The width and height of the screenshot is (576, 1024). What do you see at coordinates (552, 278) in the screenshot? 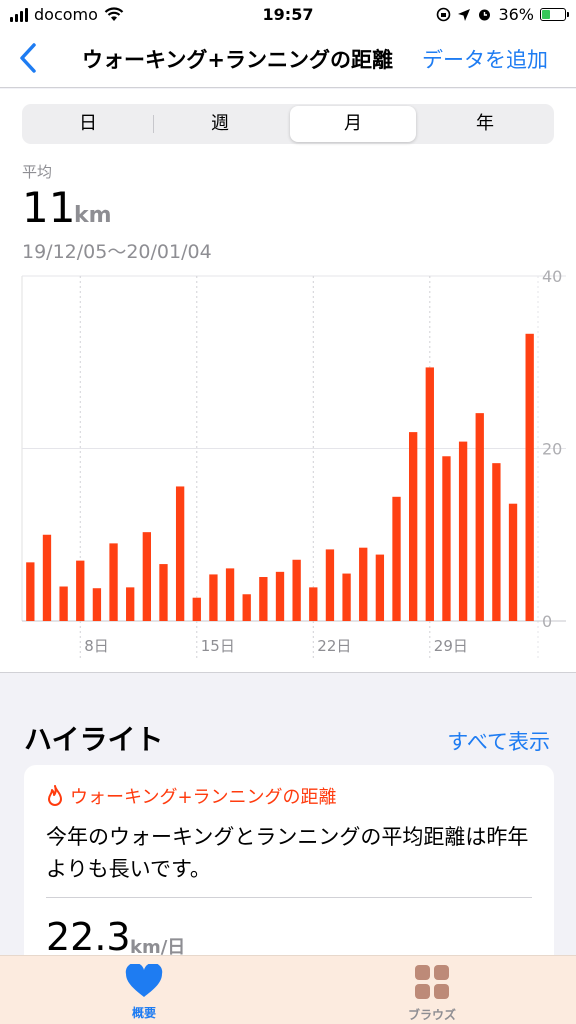
I see `y-tick-label: 40` at bounding box center [552, 278].